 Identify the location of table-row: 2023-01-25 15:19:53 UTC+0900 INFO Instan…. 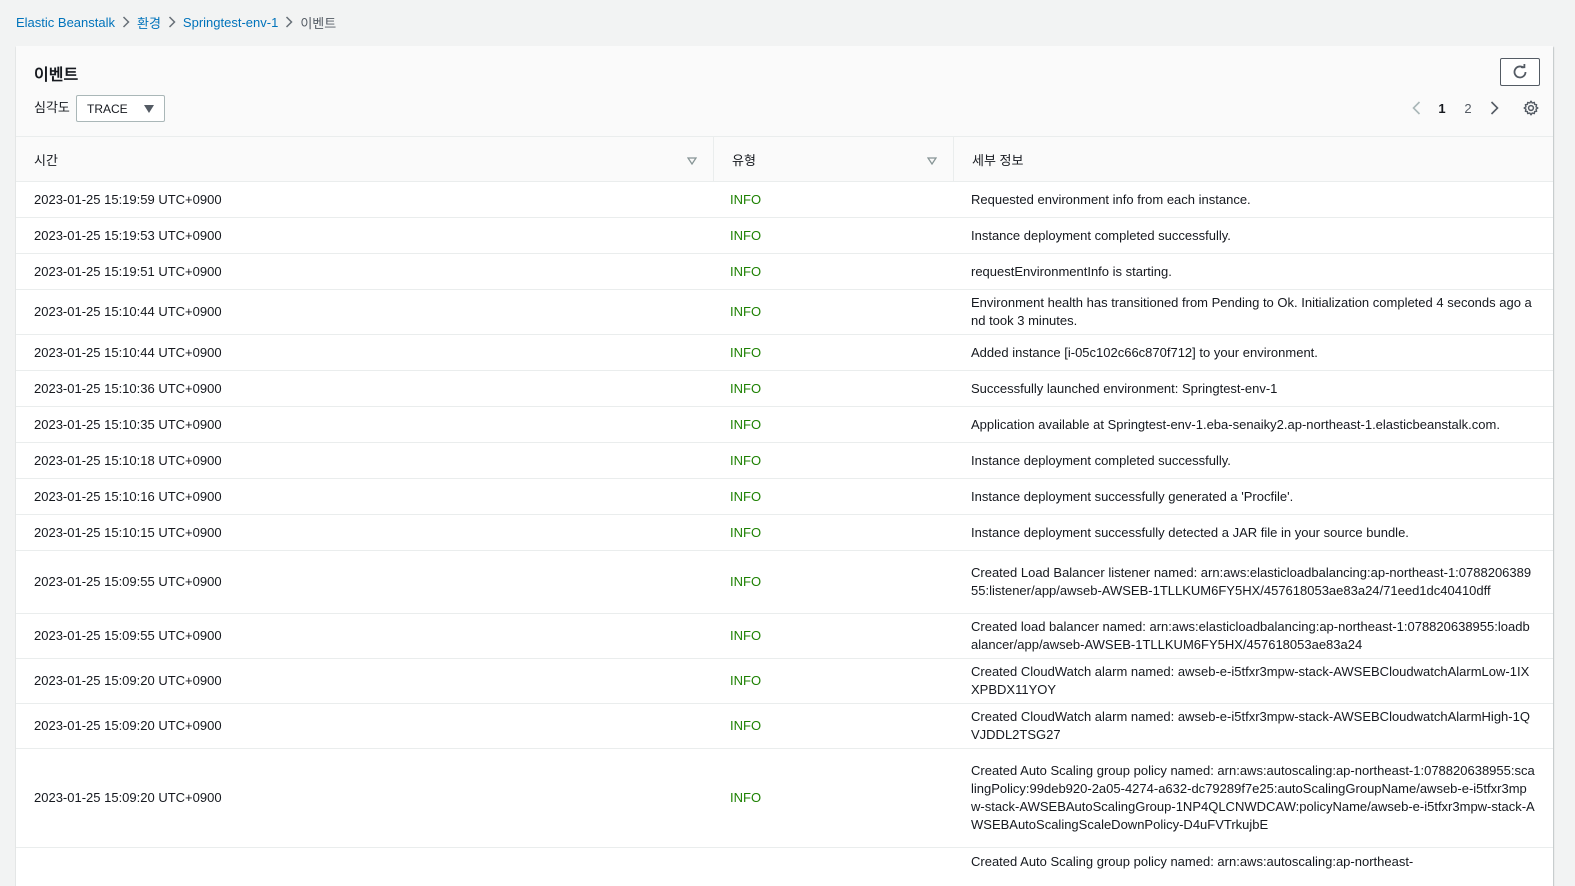
(784, 236).